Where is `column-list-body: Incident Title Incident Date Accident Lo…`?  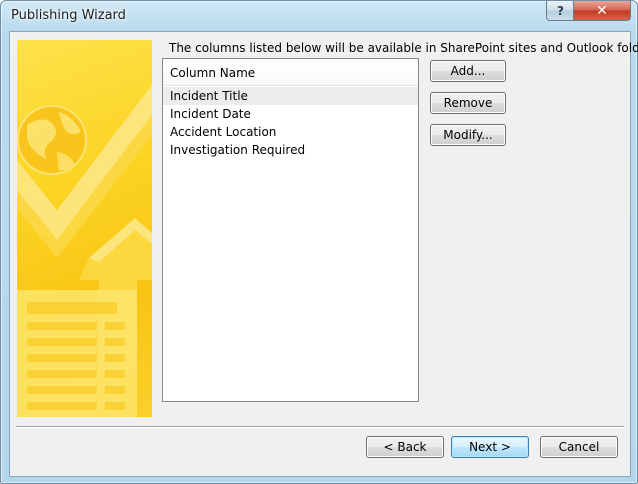
column-list-body: Incident Title Incident Date Accident Lo… is located at coordinates (290, 123).